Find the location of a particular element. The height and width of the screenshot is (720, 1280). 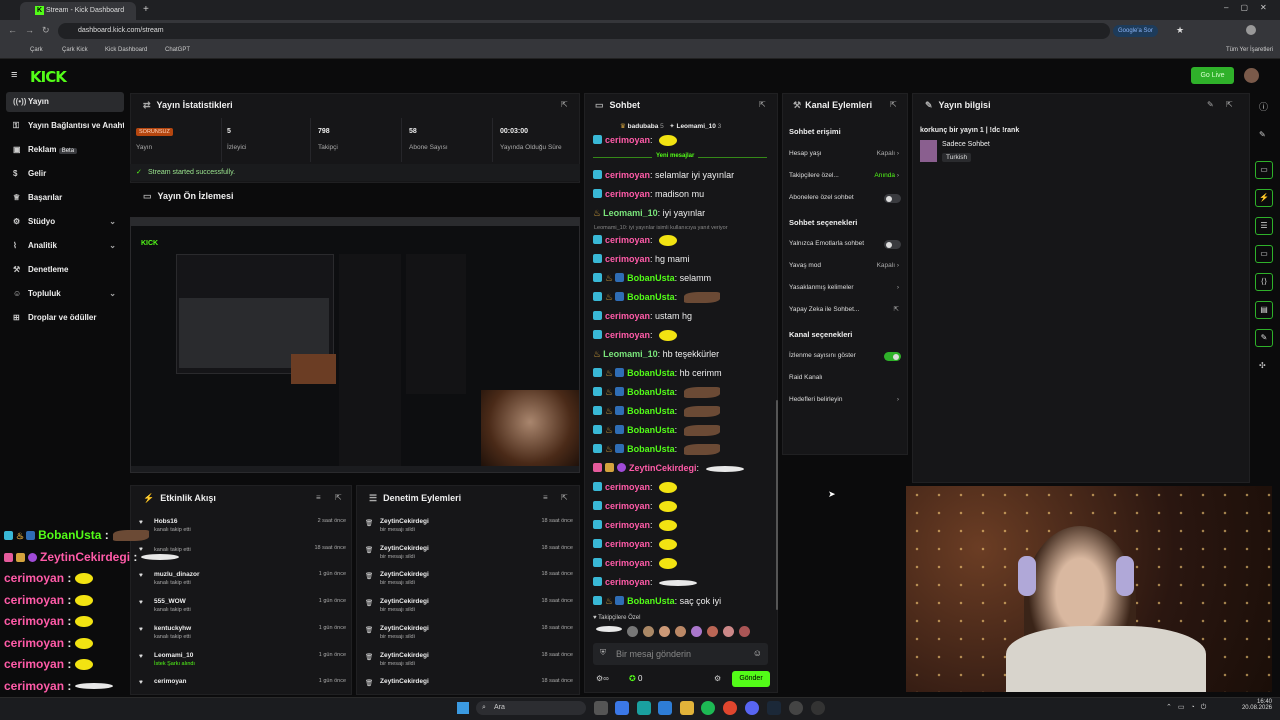

hamburger-icon: ≡ is located at coordinates (14, 75).